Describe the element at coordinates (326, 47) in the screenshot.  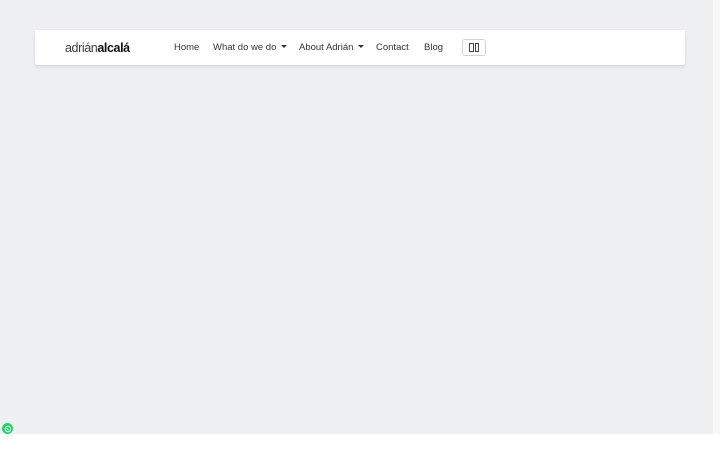
I see `nav-item-label: About Adrián` at that location.